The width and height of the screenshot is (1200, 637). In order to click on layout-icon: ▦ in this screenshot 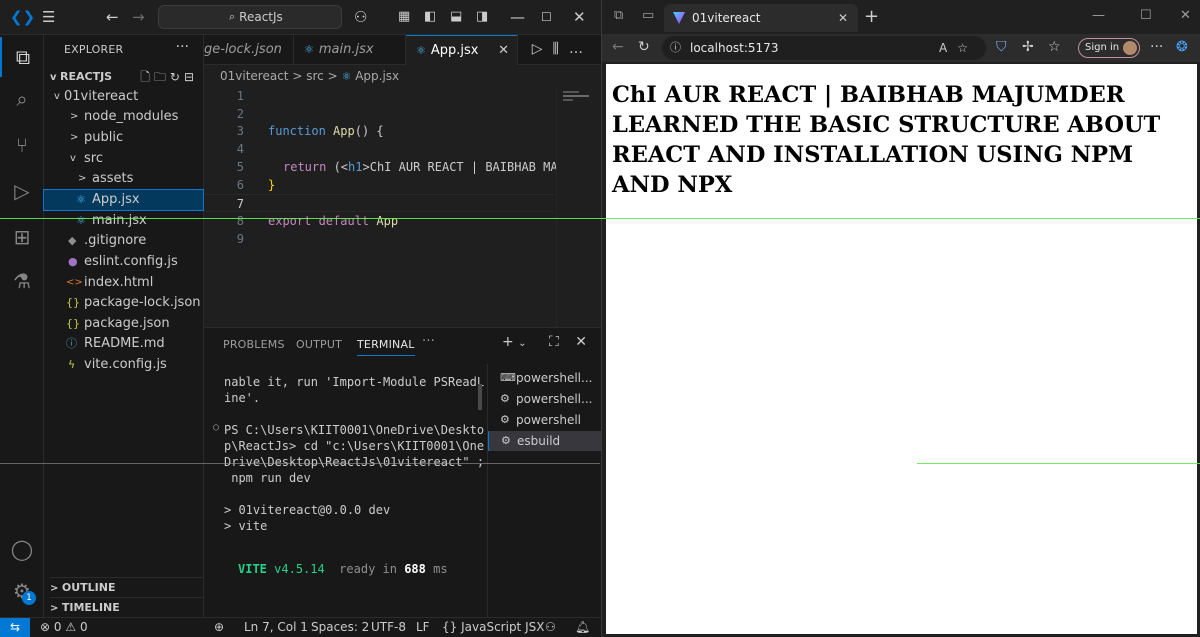, I will do `click(404, 17)`.